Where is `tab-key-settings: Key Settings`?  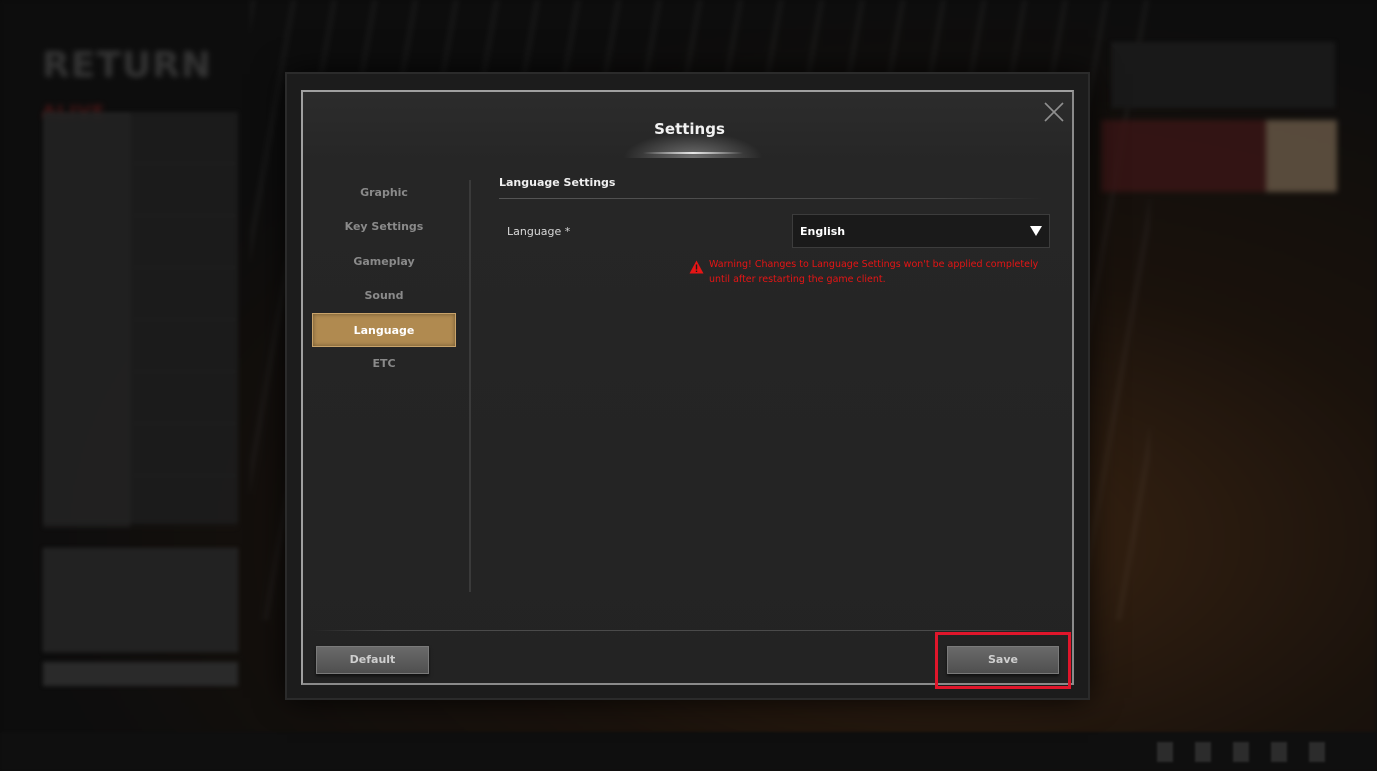
tab-key-settings: Key Settings is located at coordinates (384, 227).